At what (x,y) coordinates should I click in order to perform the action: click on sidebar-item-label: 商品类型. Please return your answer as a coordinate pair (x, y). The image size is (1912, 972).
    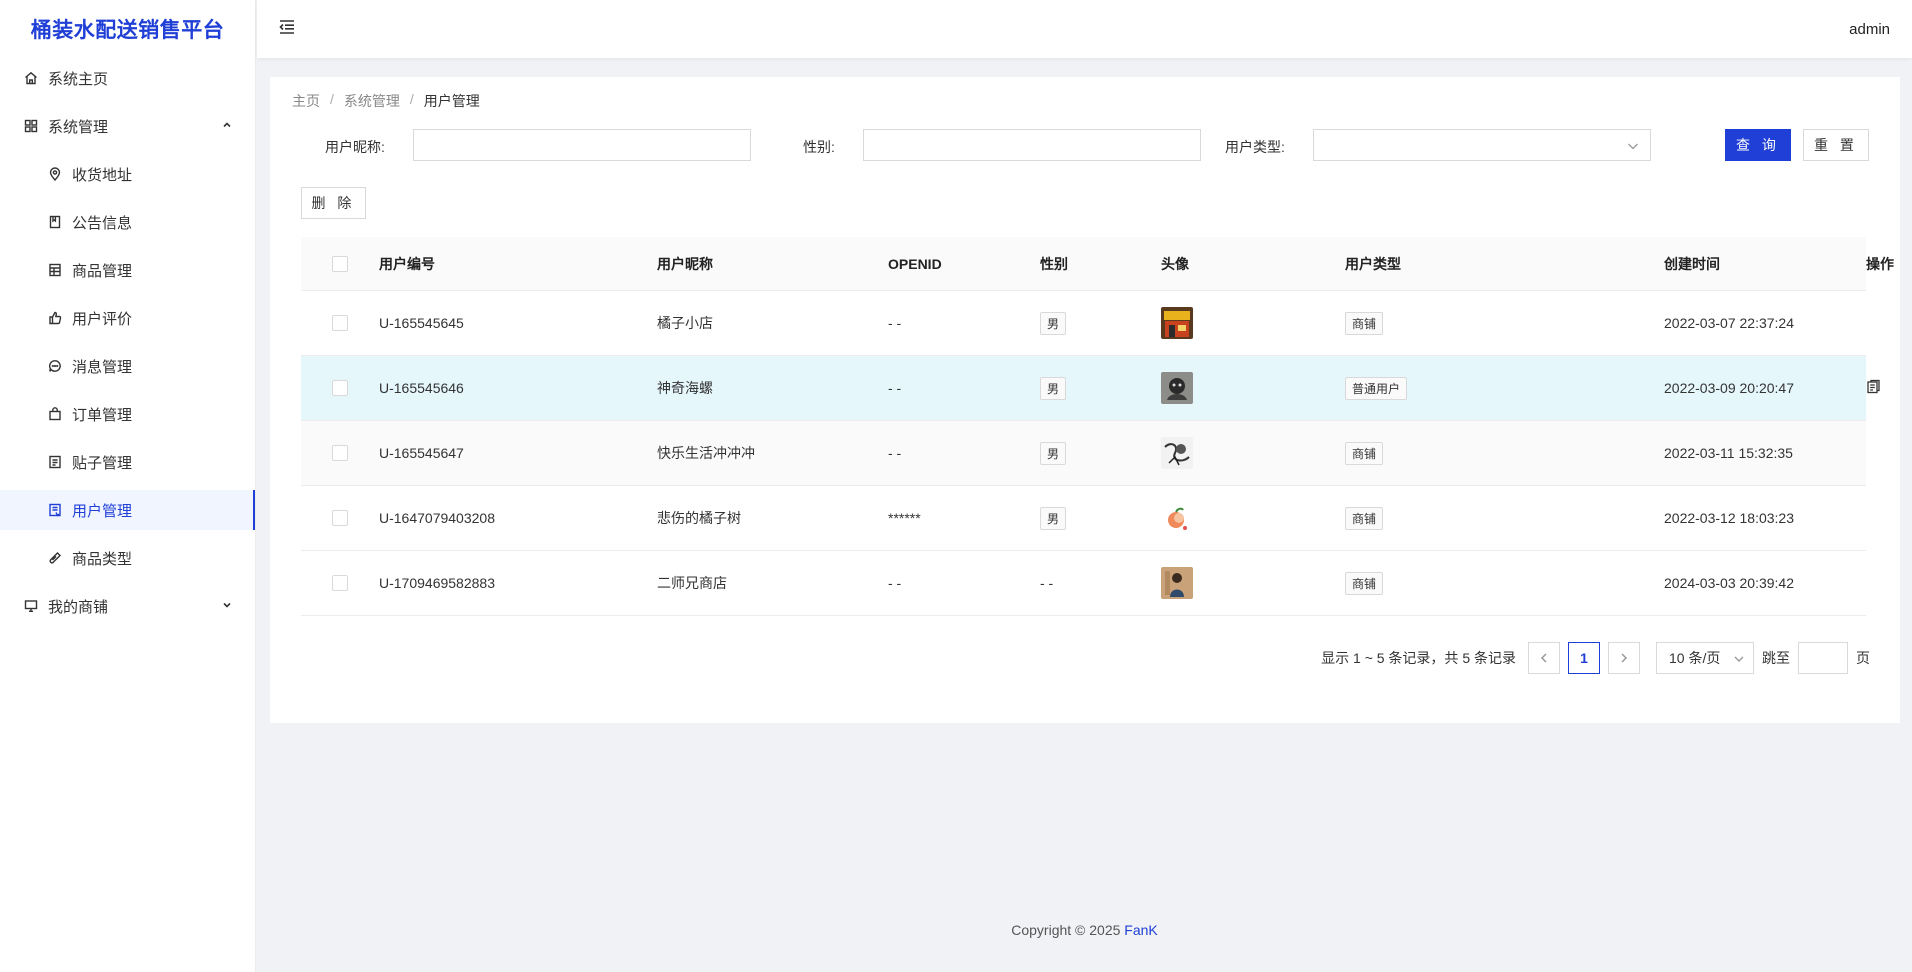
    Looking at the image, I should click on (102, 559).